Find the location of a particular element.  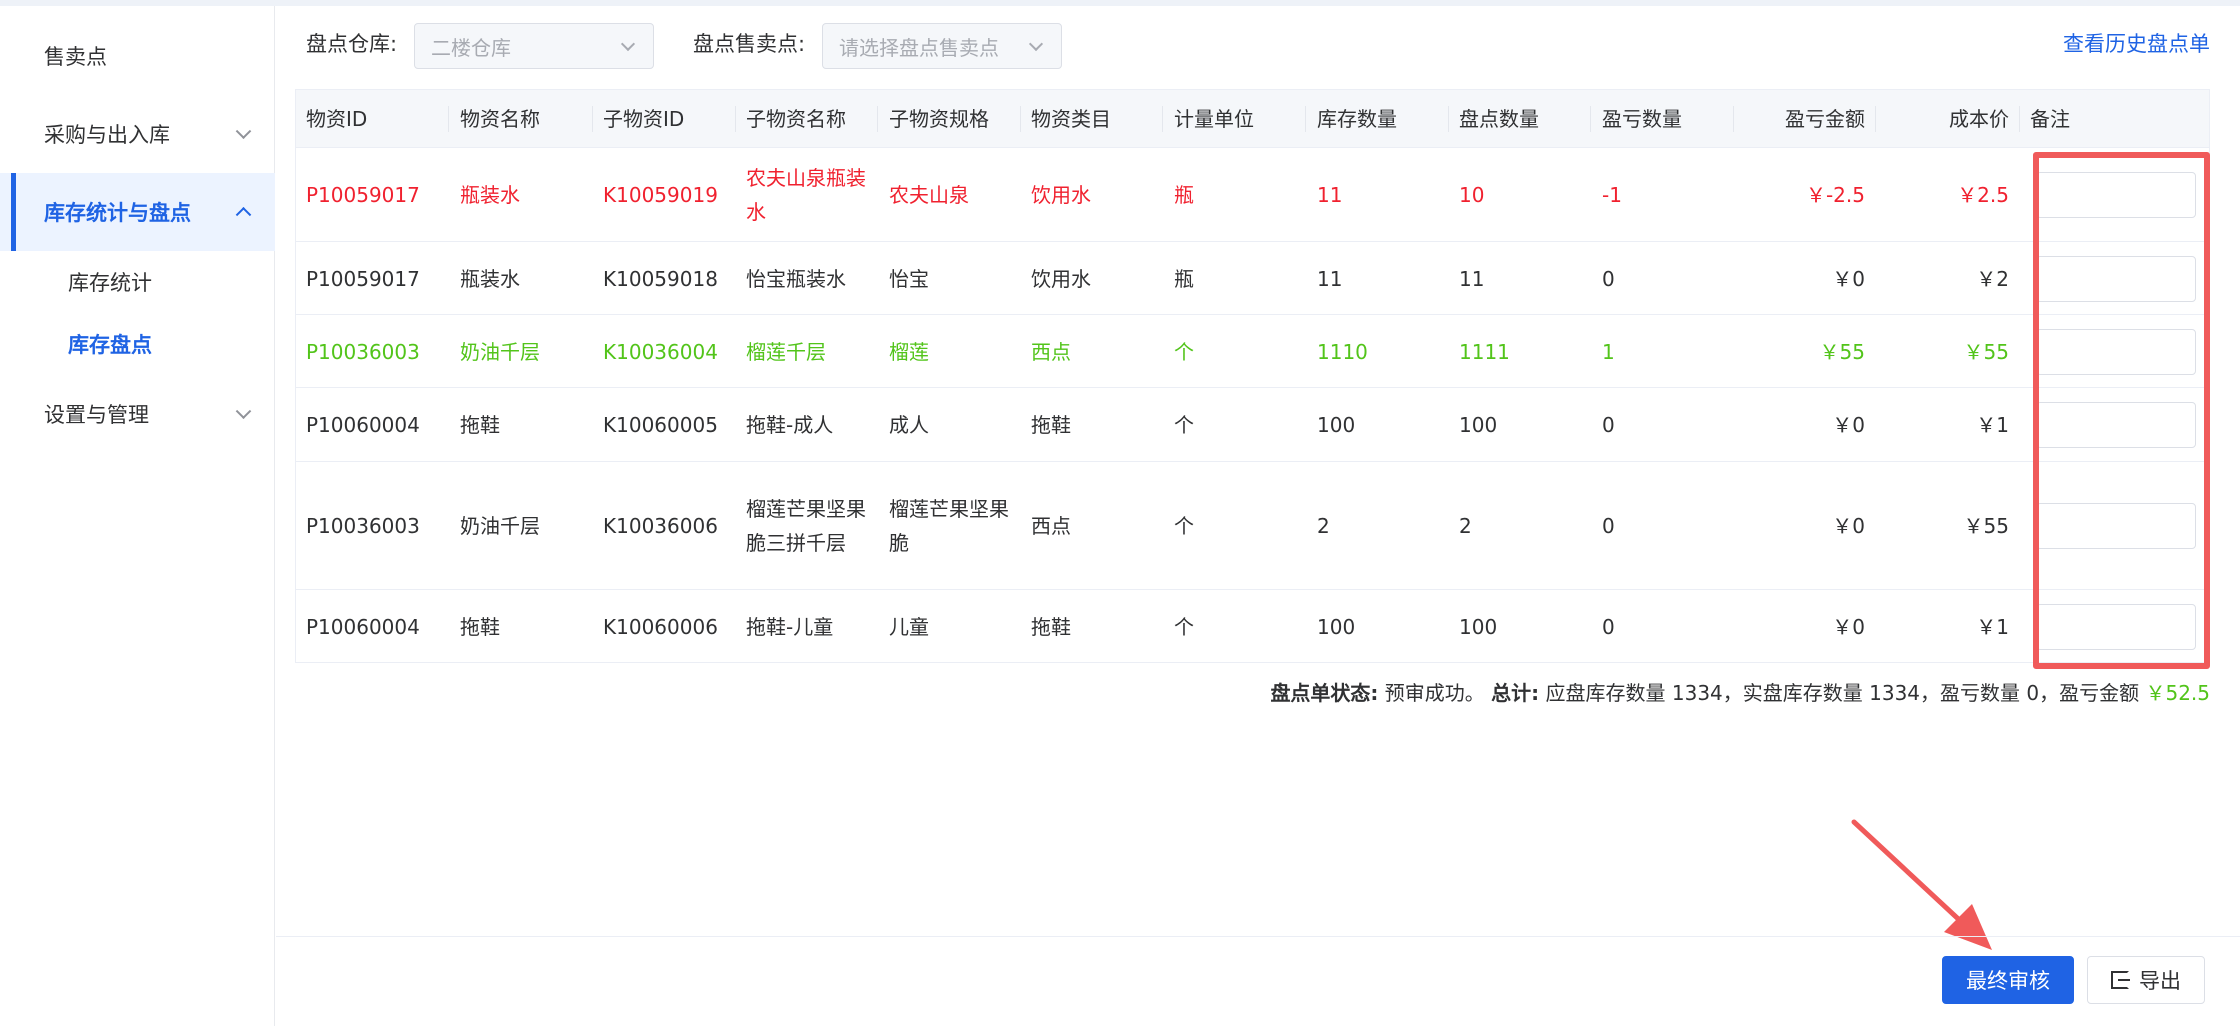

sidebar-subitem-stocktake: 库存盘点 is located at coordinates (137, 344).